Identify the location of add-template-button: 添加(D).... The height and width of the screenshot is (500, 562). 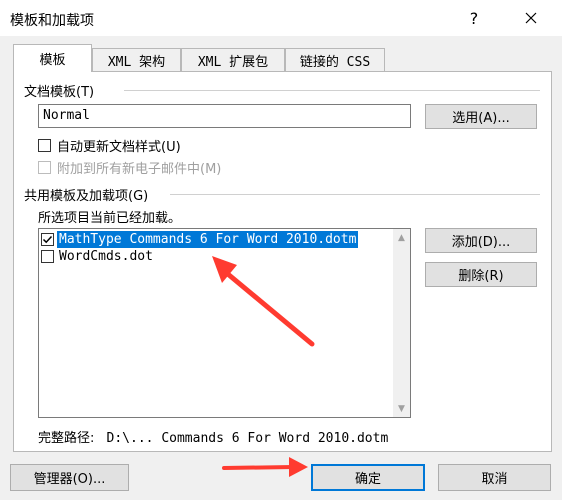
(481, 240).